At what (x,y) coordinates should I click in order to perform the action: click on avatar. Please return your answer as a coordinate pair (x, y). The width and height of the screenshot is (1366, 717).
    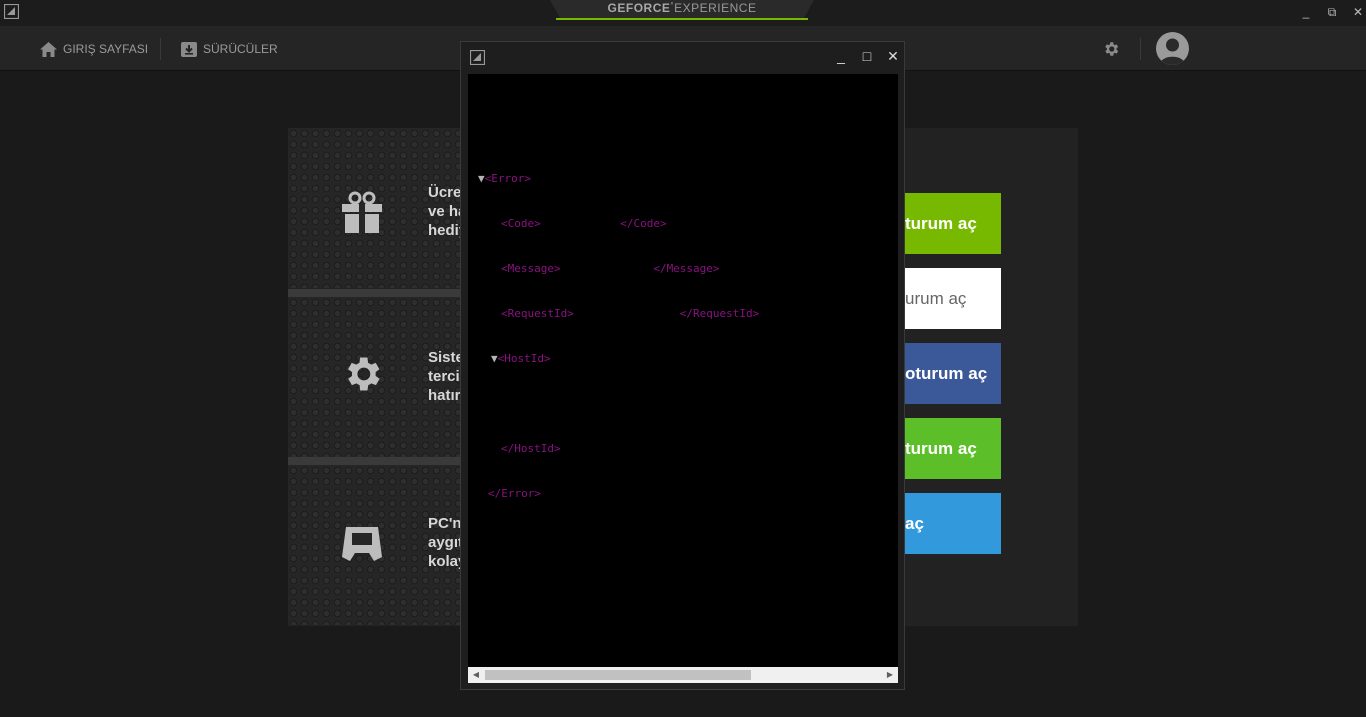
    Looking at the image, I should click on (1172, 48).